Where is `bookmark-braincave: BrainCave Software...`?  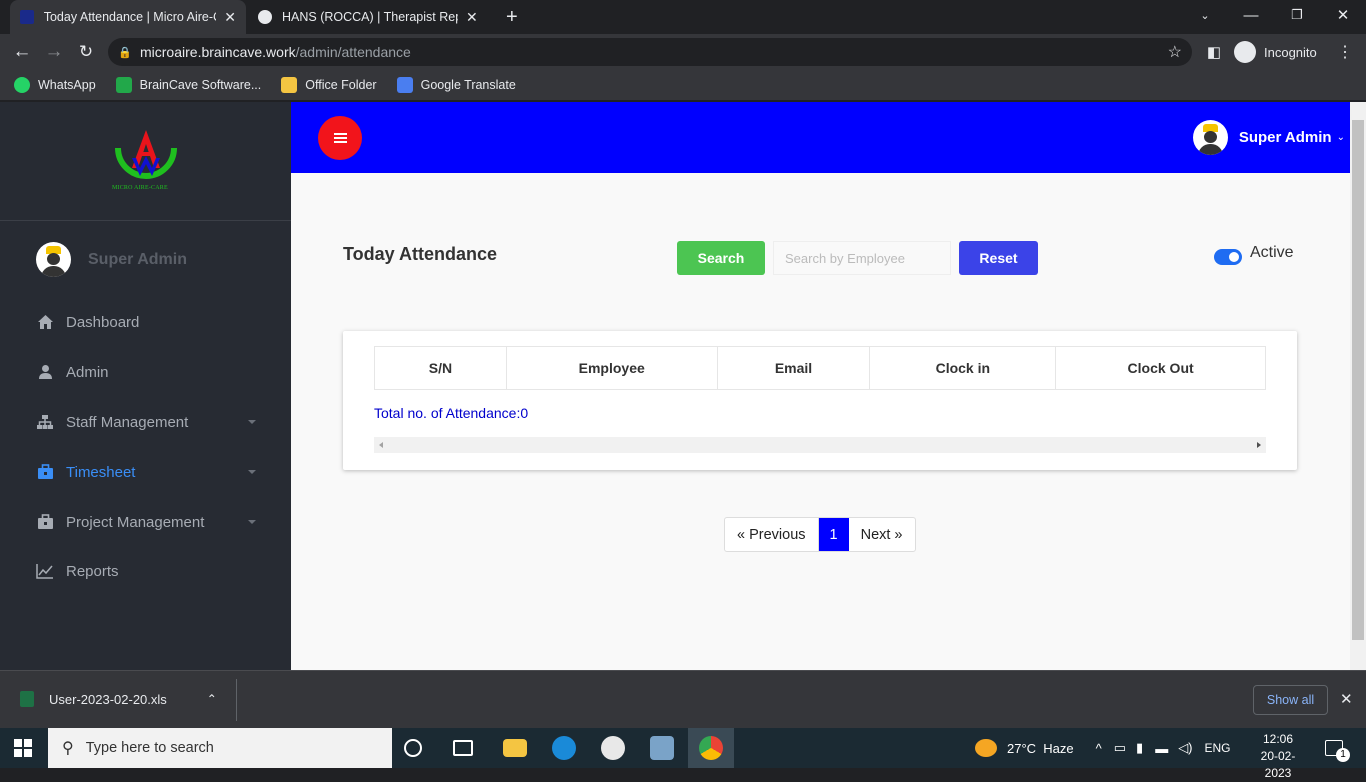 bookmark-braincave: BrainCave Software... is located at coordinates (188, 85).